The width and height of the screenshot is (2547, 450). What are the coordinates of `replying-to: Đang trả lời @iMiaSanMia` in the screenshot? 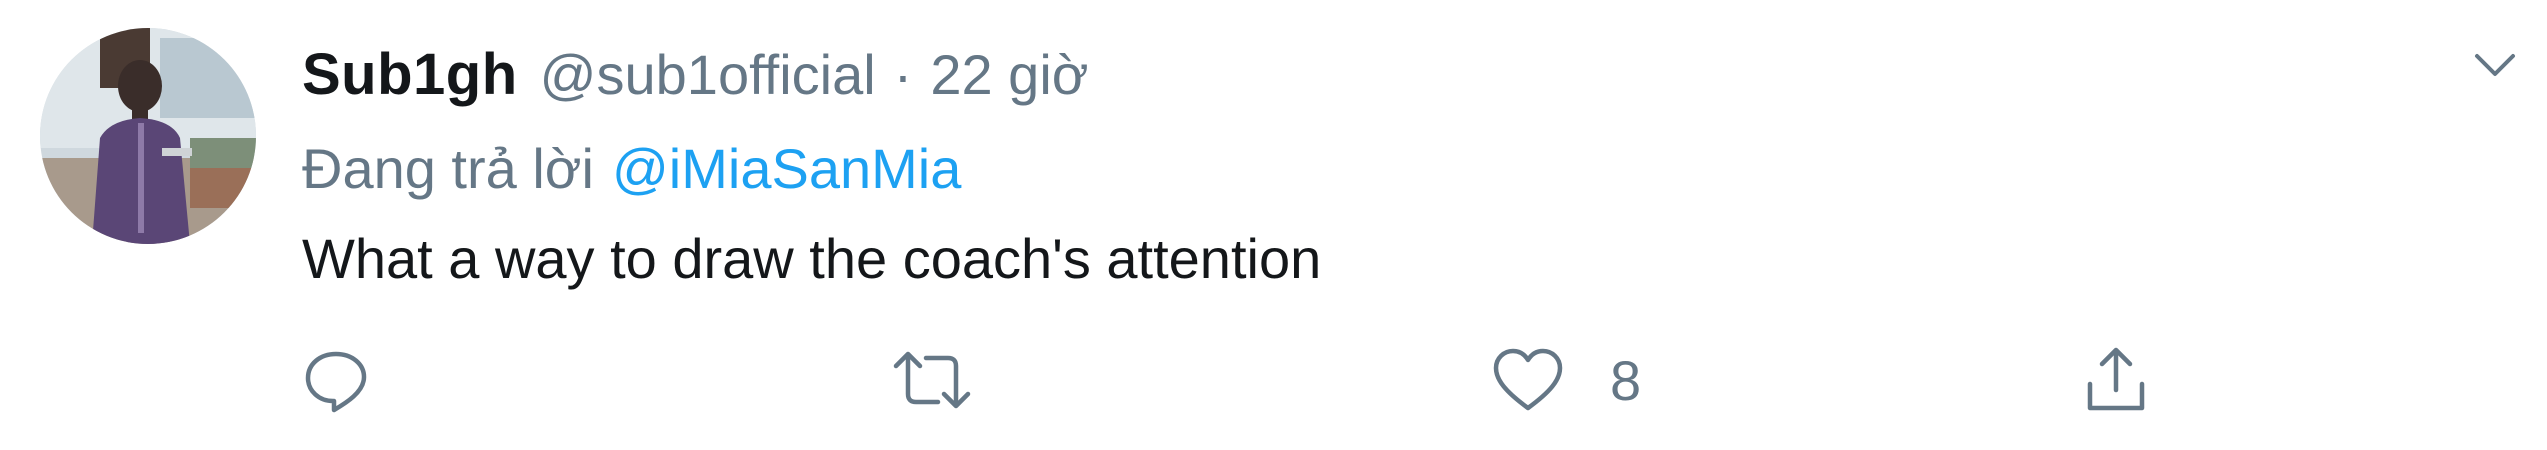 It's located at (631, 168).